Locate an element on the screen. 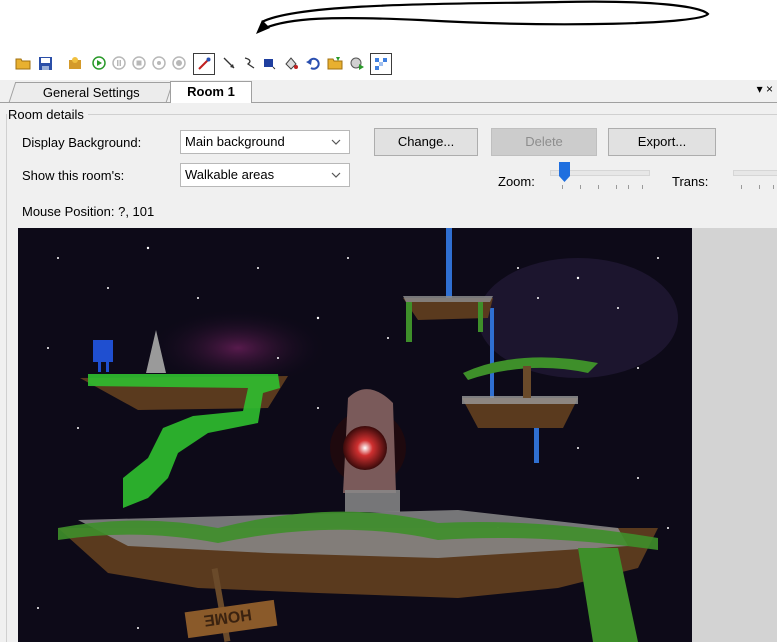  group-border is located at coordinates (6, 378).